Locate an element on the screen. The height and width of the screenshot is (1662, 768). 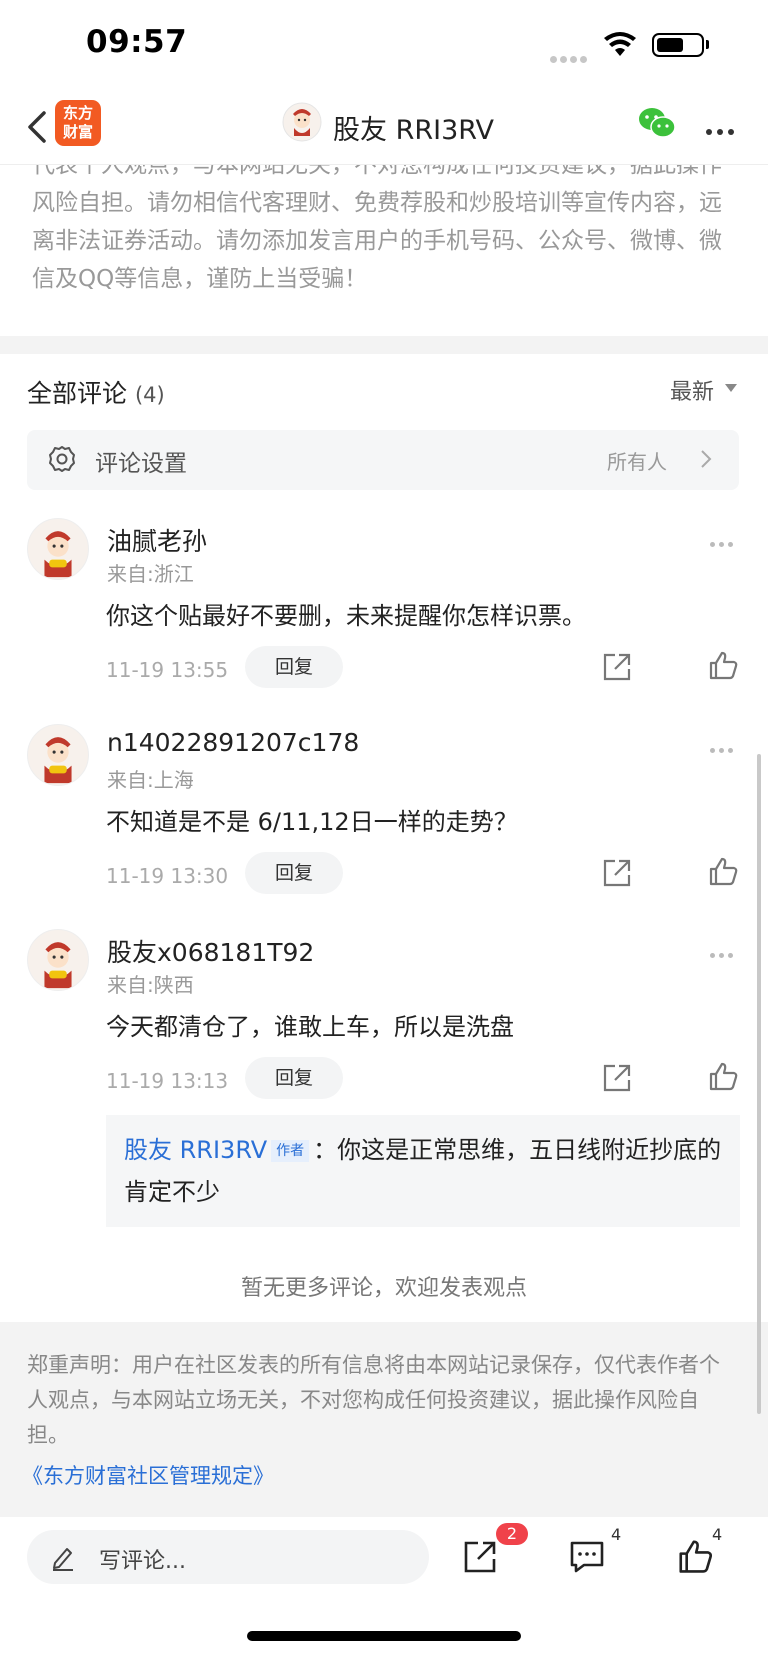
comment-settings-row: 评论设置 所有人 is located at coordinates (383, 460).